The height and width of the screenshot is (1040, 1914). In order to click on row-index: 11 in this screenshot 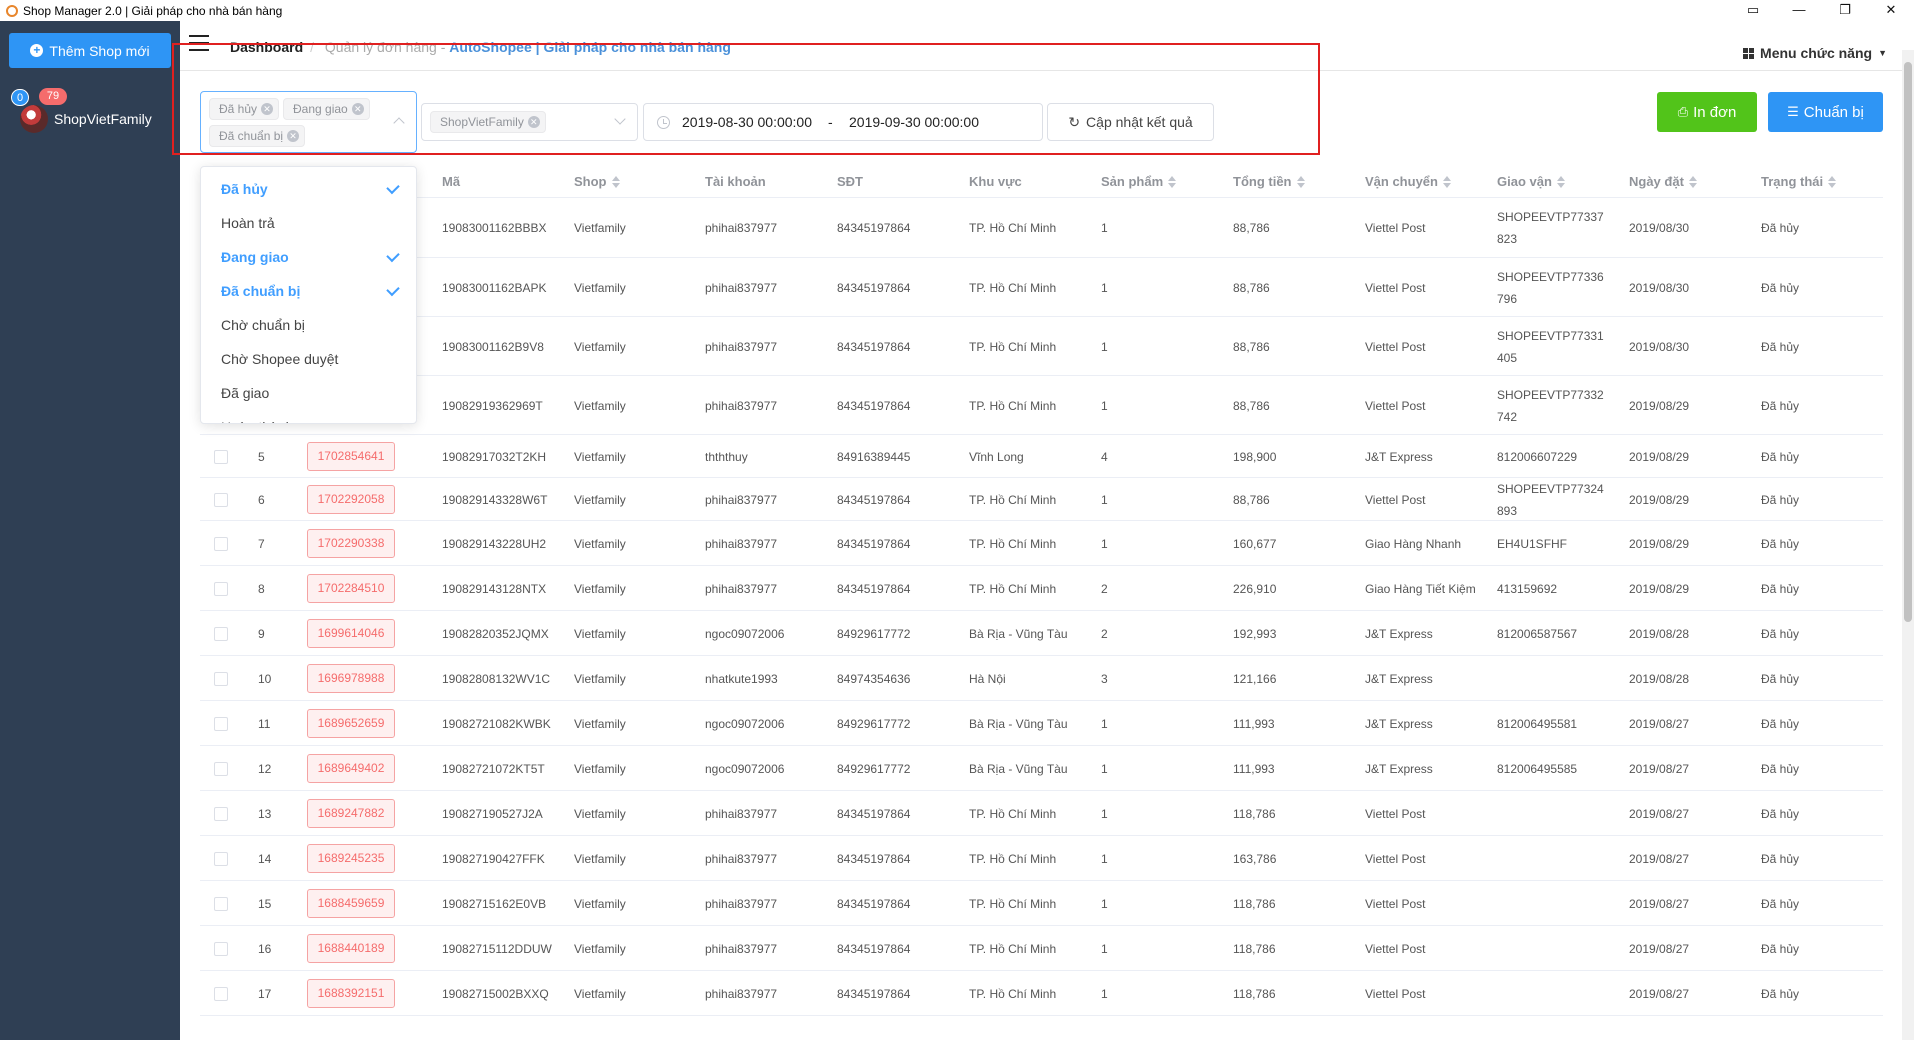, I will do `click(264, 723)`.